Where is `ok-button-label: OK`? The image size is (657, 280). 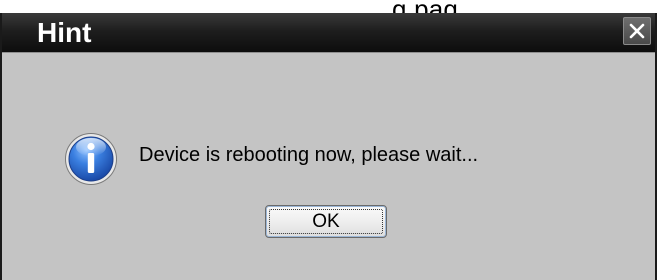
ok-button-label: OK is located at coordinates (326, 221).